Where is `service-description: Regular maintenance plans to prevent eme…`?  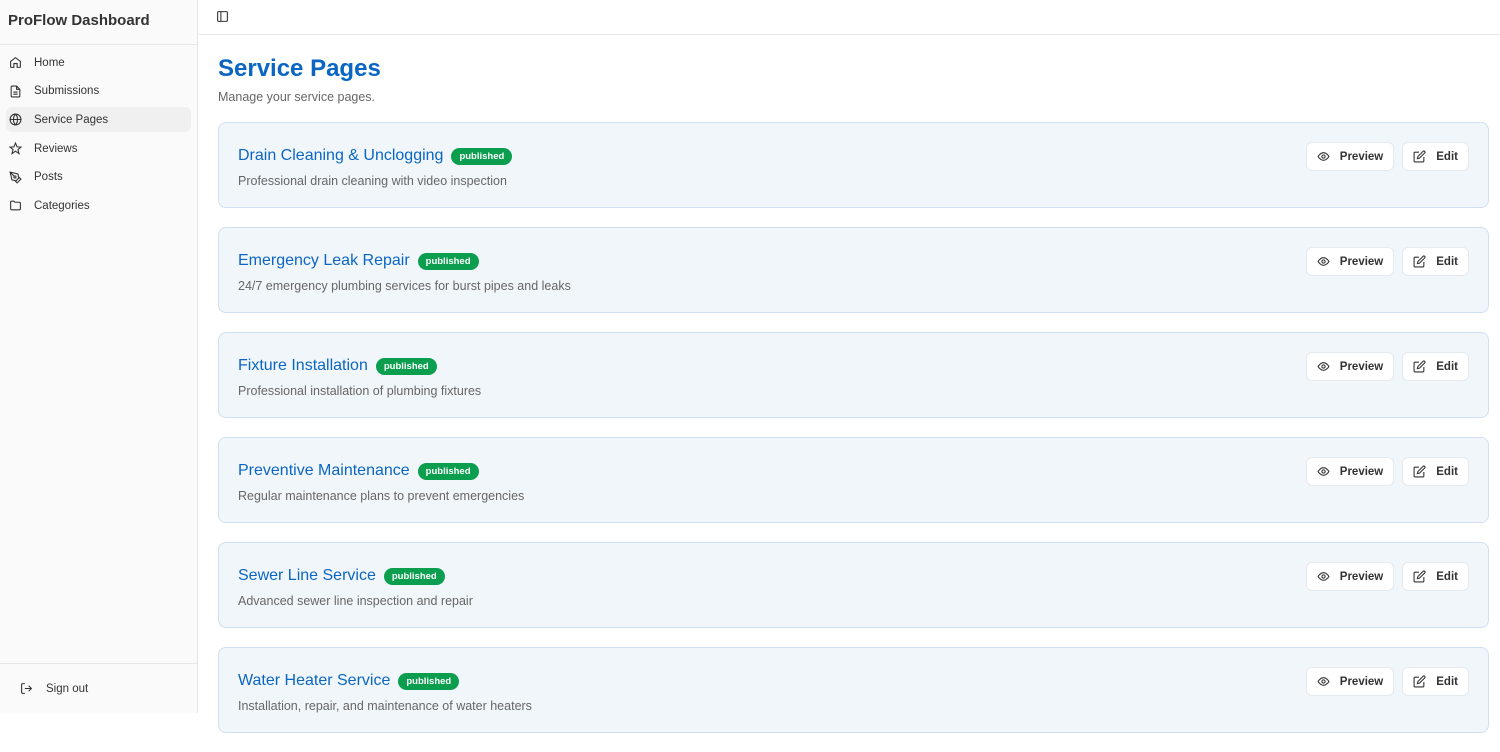
service-description: Regular maintenance plans to prevent eme… is located at coordinates (381, 496).